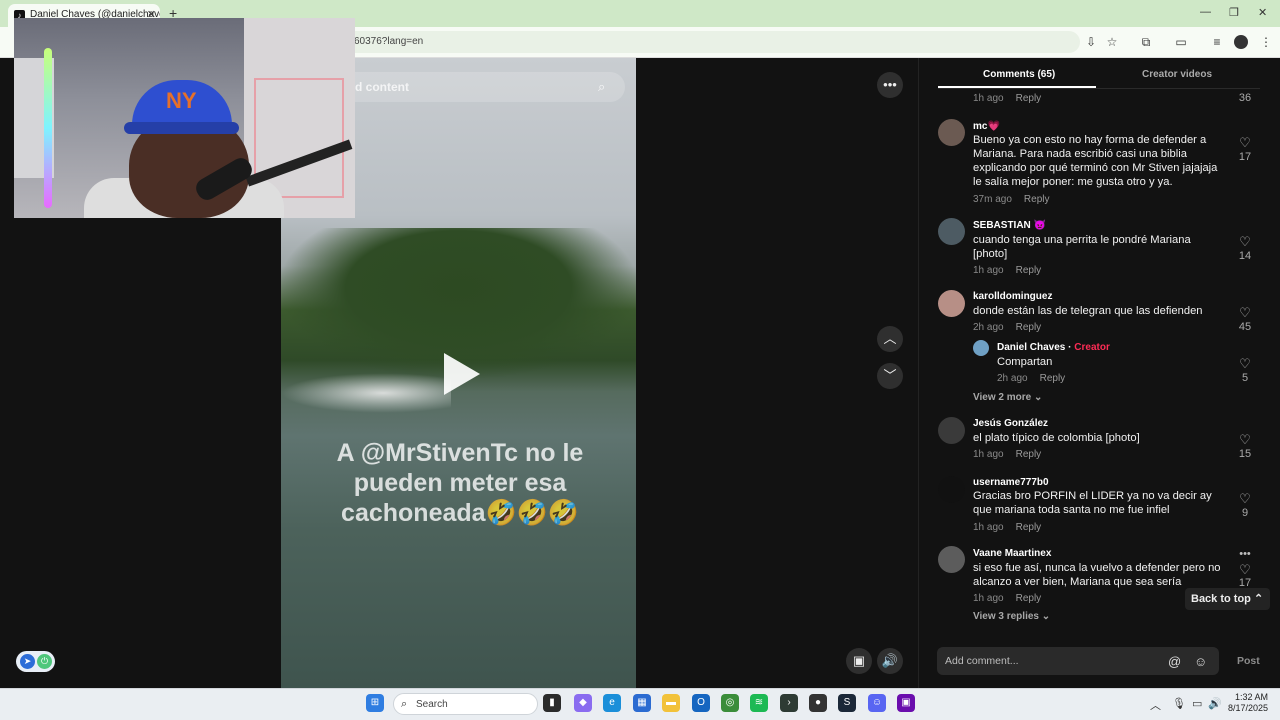 The width and height of the screenshot is (1280, 720). Describe the element at coordinates (1031, 378) in the screenshot. I see `reply-meta: 2h ago Reply` at that location.